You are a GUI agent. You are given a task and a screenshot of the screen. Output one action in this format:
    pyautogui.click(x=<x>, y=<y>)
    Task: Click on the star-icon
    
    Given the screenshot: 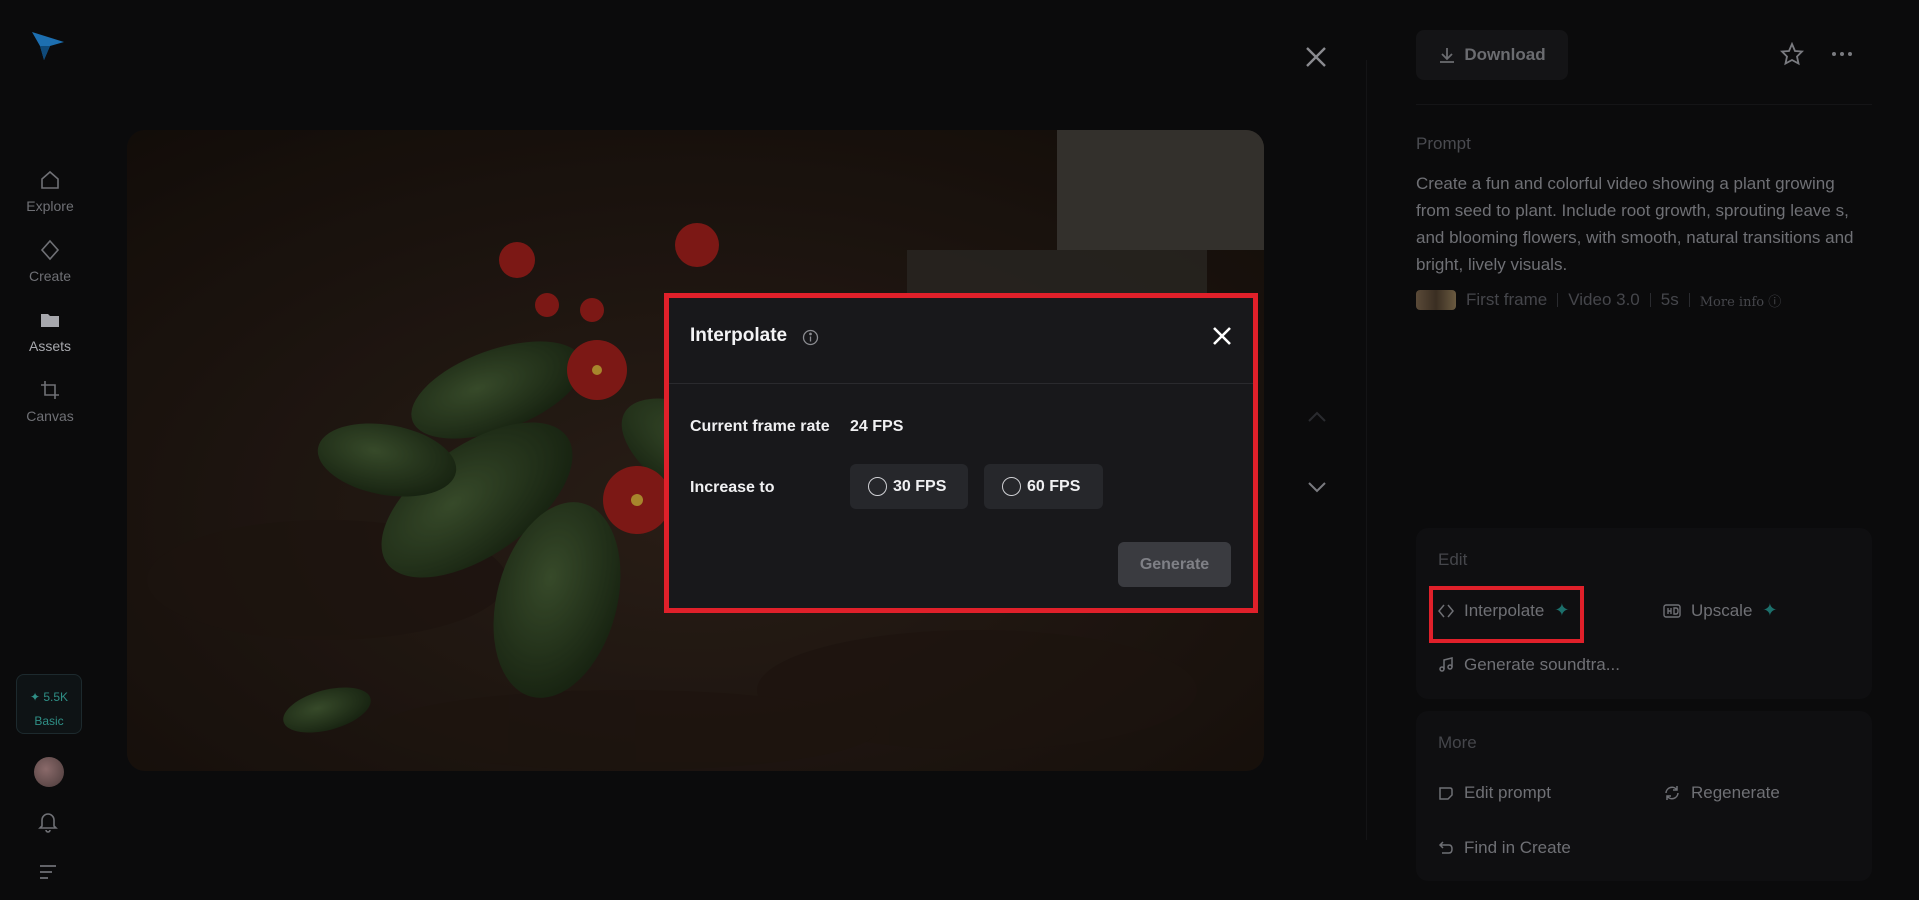 What is the action you would take?
    pyautogui.click(x=1792, y=54)
    